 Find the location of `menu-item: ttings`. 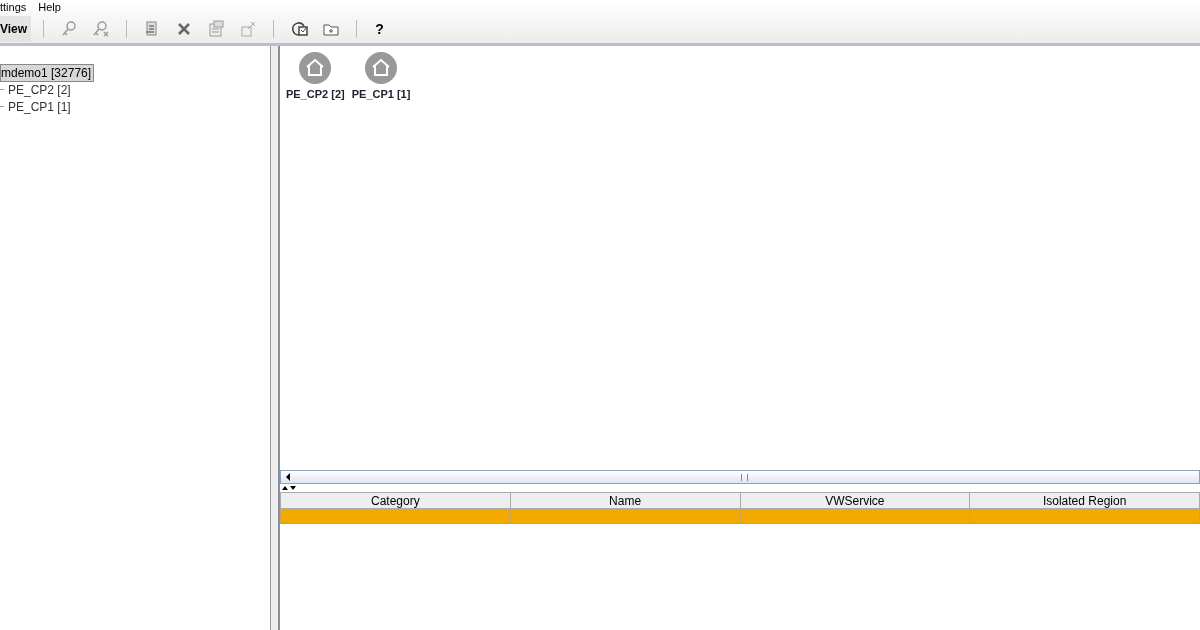

menu-item: ttings is located at coordinates (13, 7).